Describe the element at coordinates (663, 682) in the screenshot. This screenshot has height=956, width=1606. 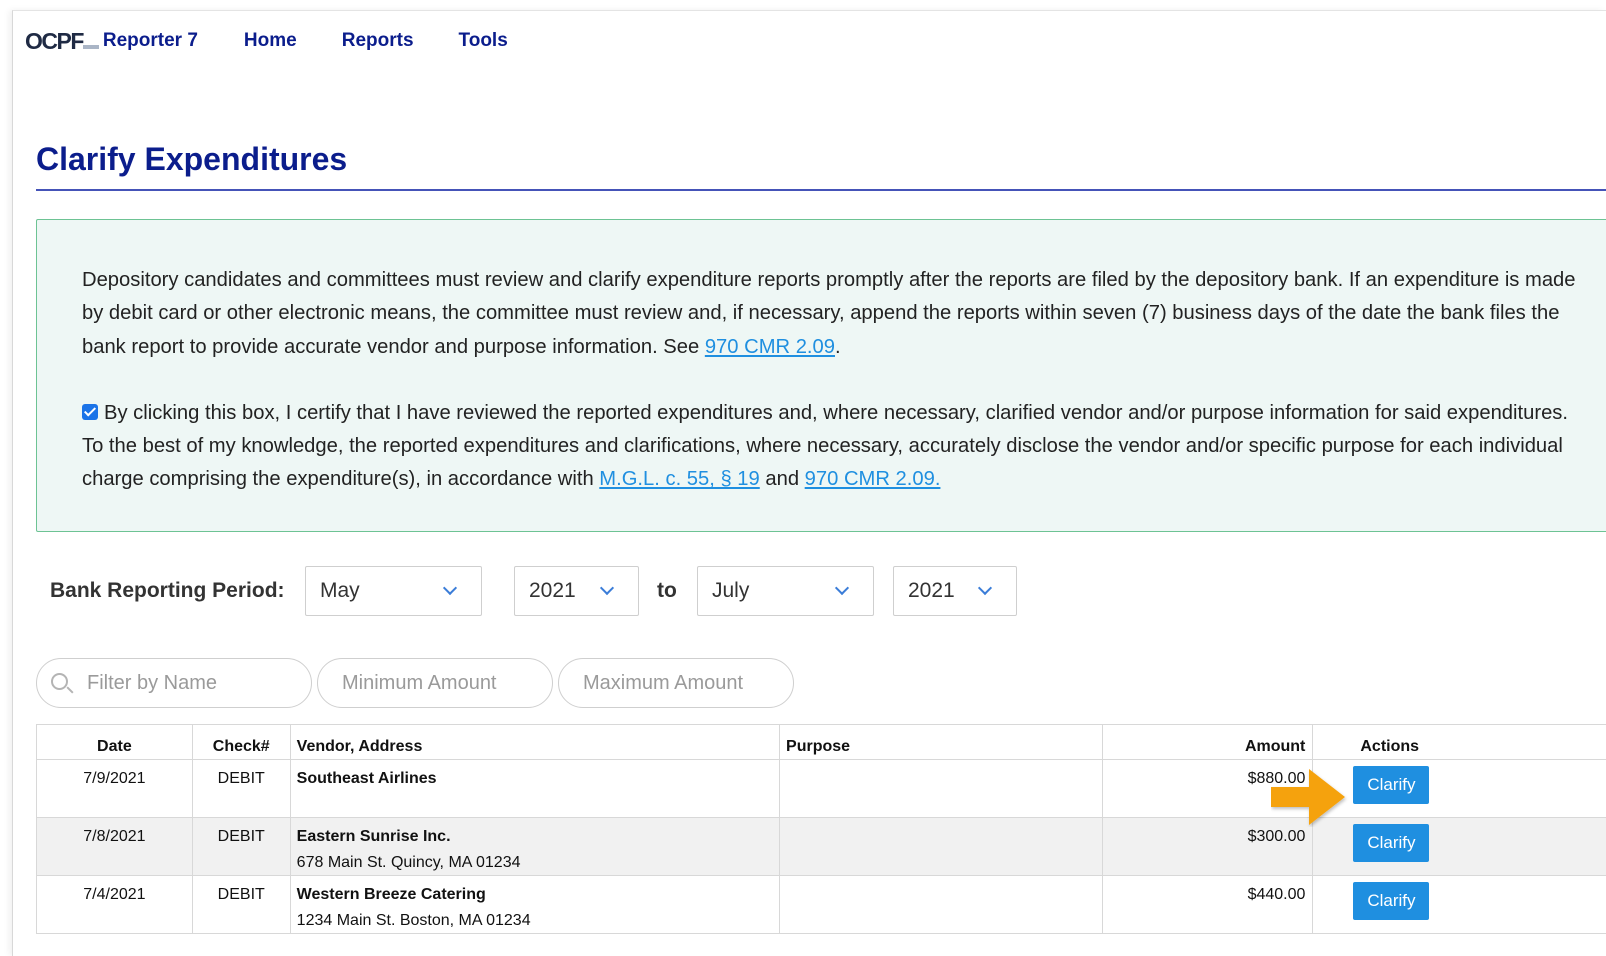
I see `maximum-amount-placeholder: Maximum Amount` at that location.